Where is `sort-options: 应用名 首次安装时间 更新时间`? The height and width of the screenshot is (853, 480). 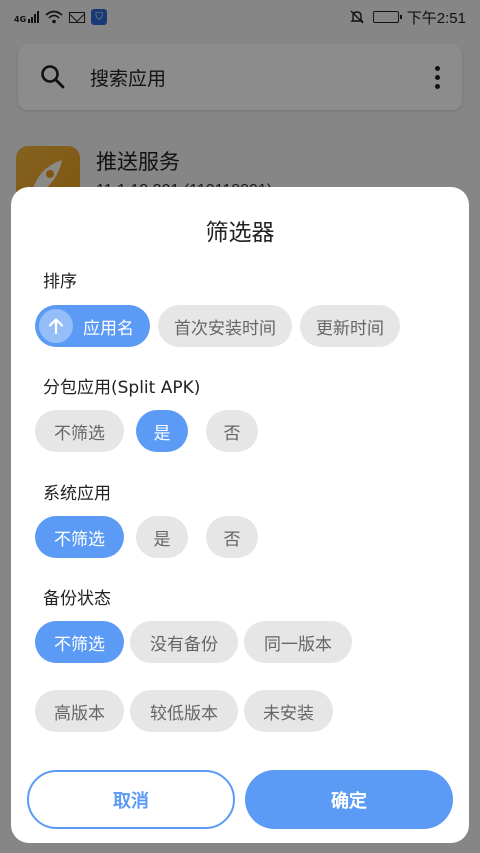
sort-options: 应用名 首次安装时间 更新时间 is located at coordinates (217, 326).